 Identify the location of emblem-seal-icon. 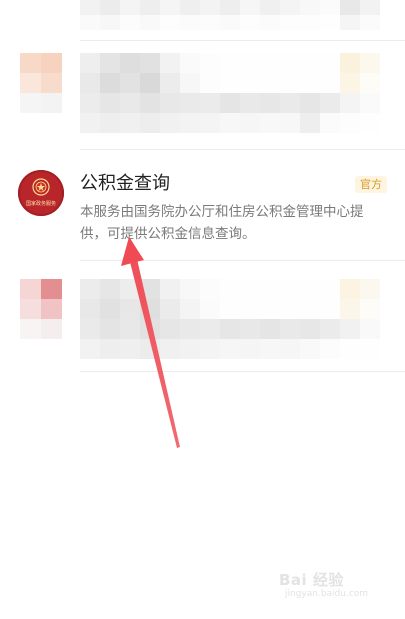
(41, 187).